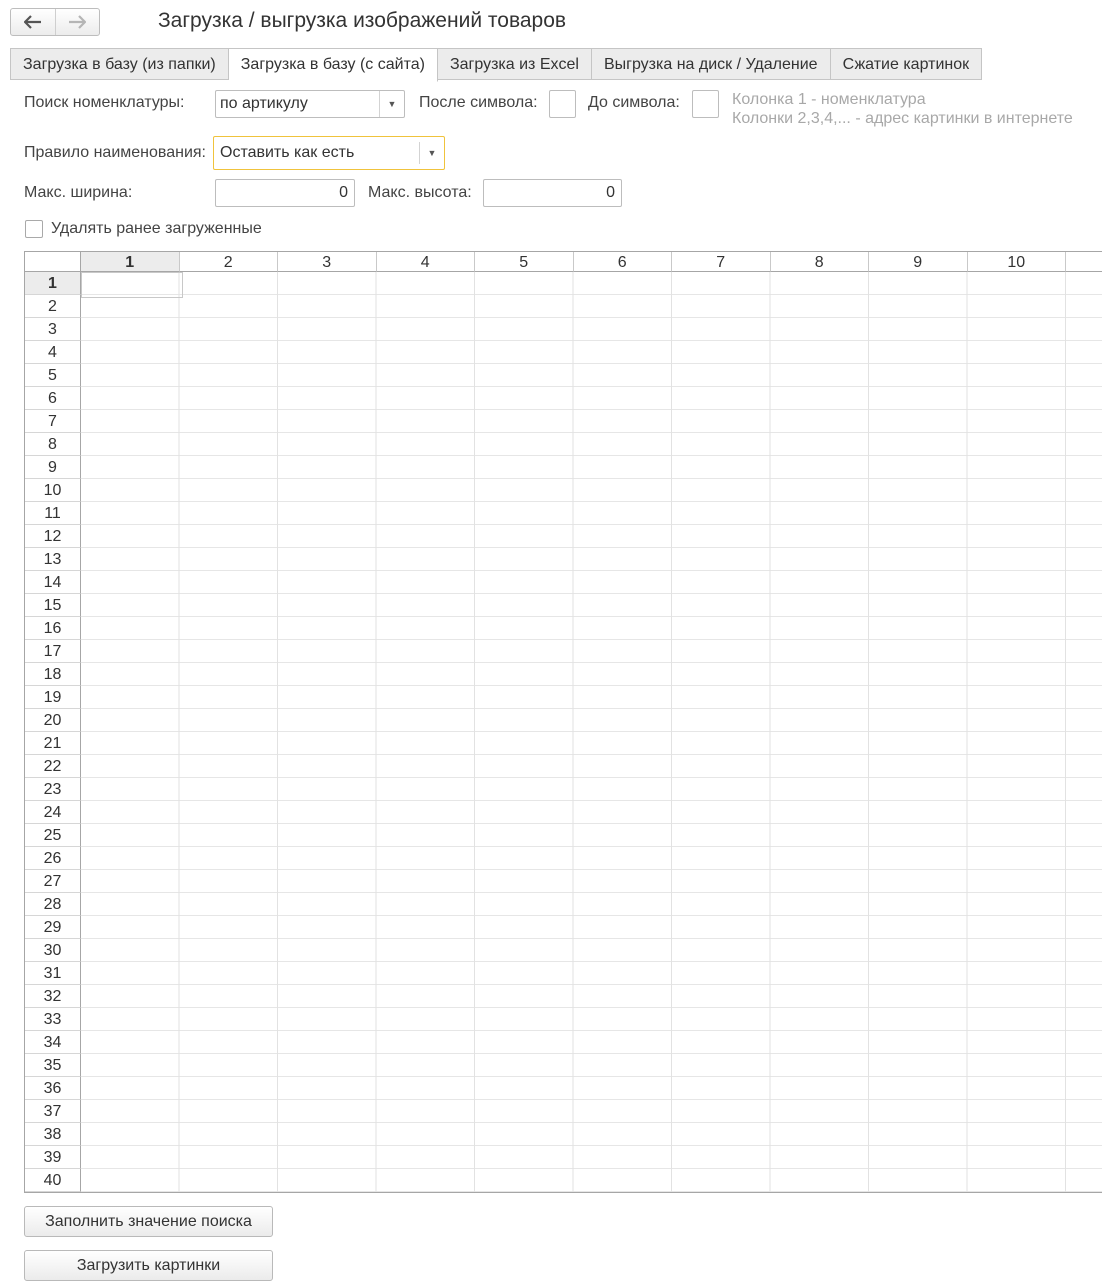 This screenshot has width=1102, height=1287. What do you see at coordinates (53, 628) in the screenshot?
I see `row-header: 16` at bounding box center [53, 628].